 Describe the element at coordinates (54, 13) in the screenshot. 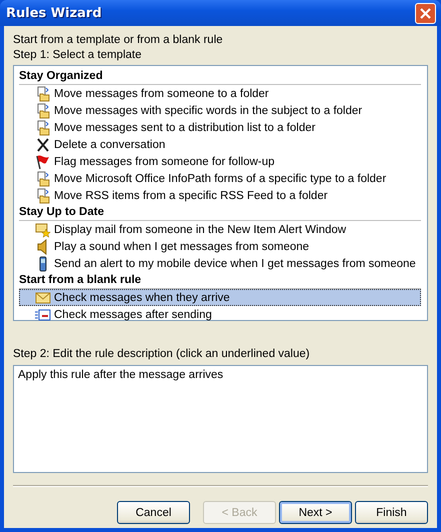

I see `window-title: Rules Wizard` at that location.